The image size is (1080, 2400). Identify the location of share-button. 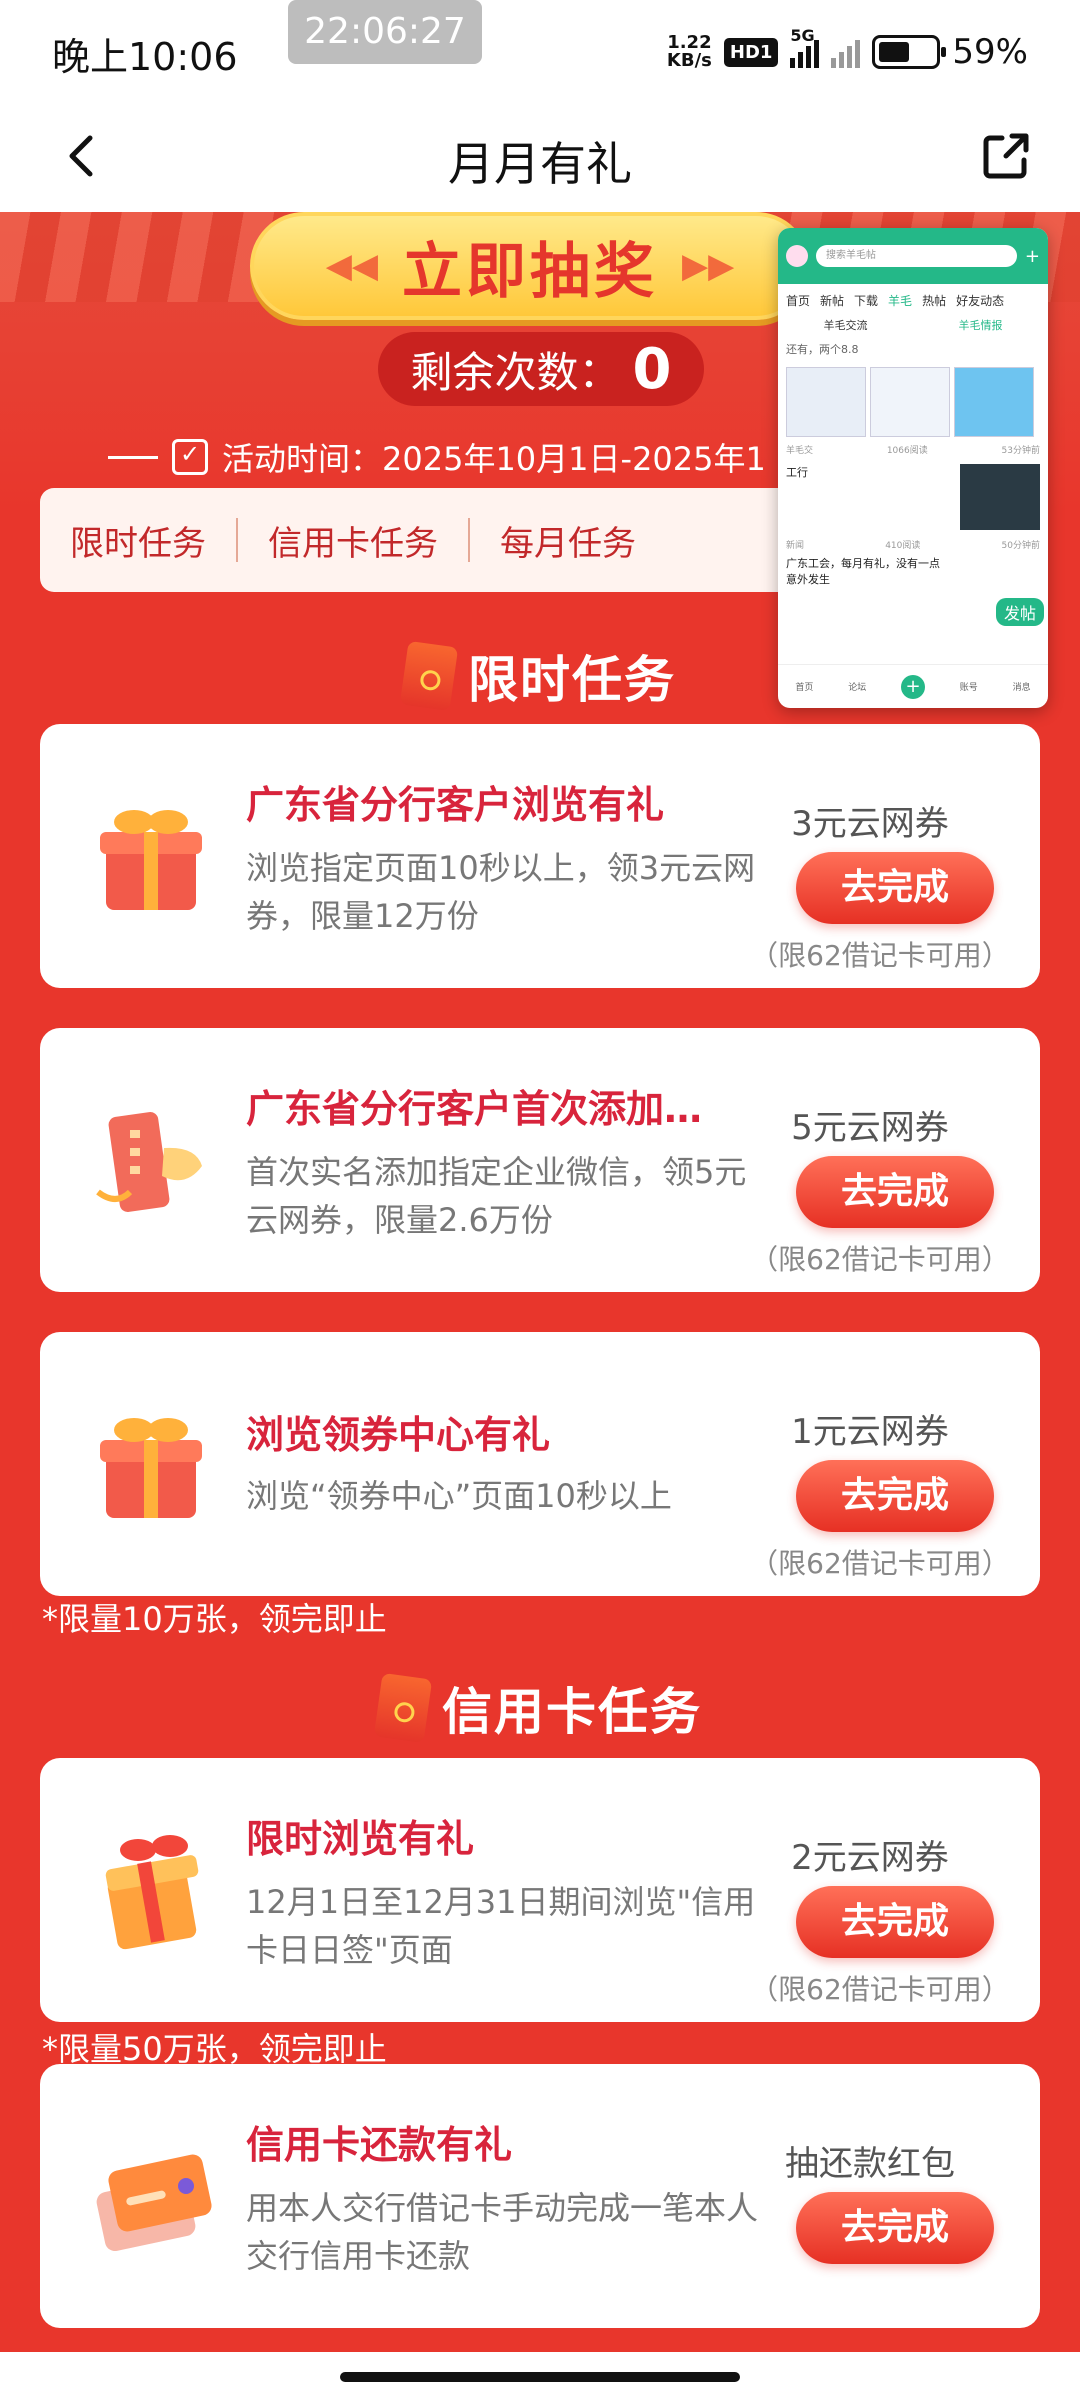
(1006, 156).